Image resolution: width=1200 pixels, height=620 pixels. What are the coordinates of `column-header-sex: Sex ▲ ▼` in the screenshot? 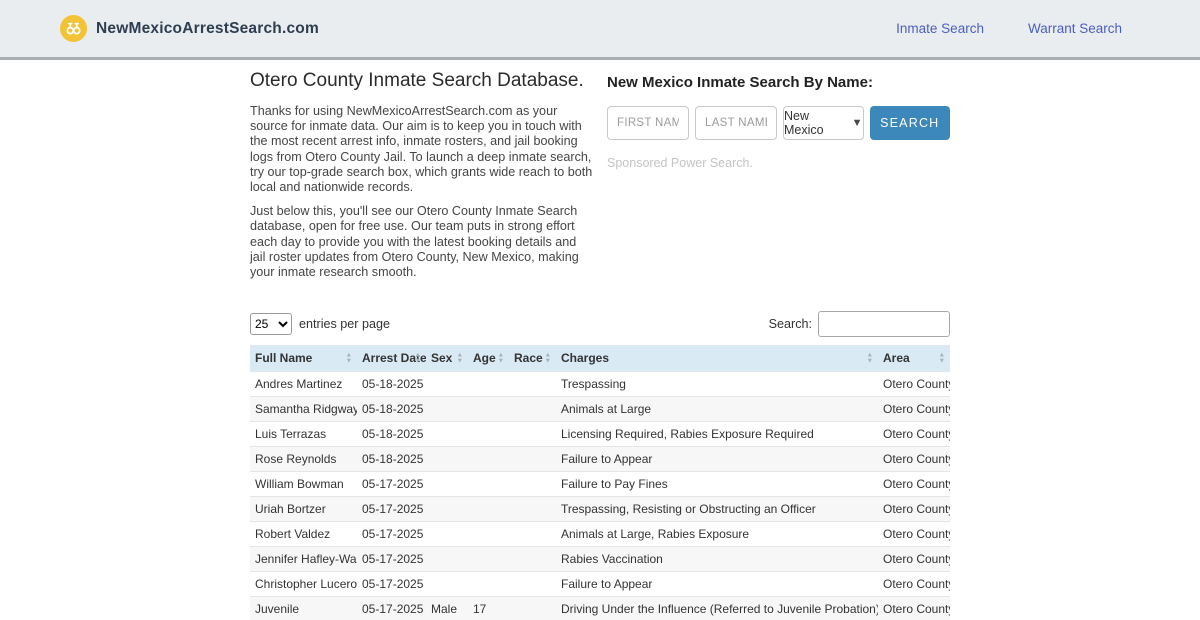 It's located at (447, 358).